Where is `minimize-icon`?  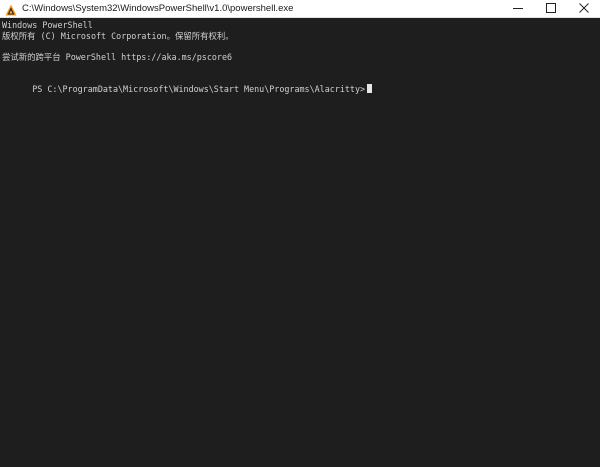
minimize-icon is located at coordinates (517, 9).